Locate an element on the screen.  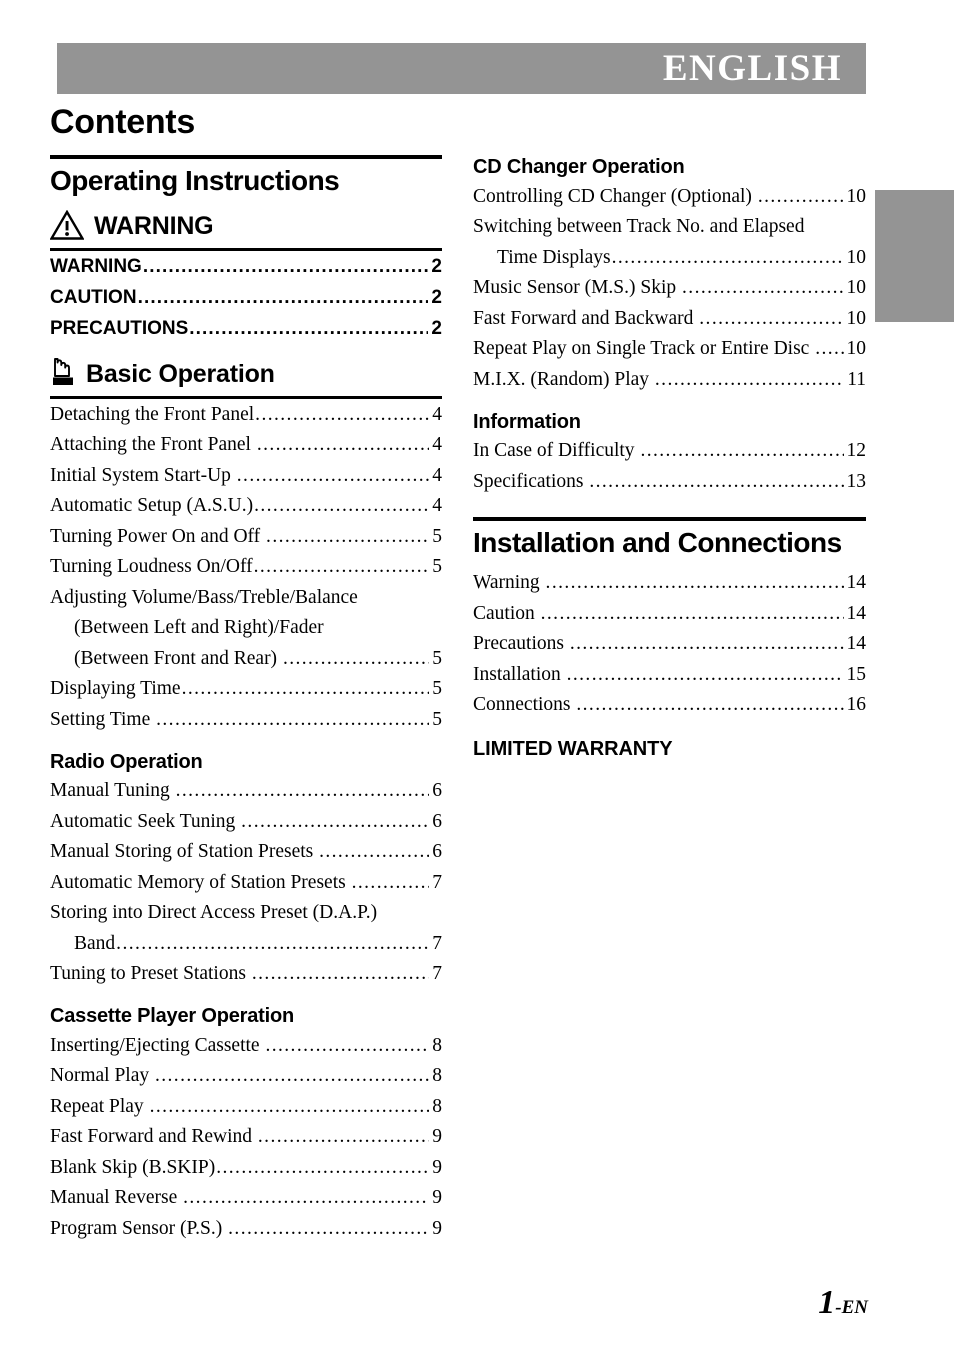
toc-entry: Automatic Seek Tuning 6 is located at coordinates (246, 821).